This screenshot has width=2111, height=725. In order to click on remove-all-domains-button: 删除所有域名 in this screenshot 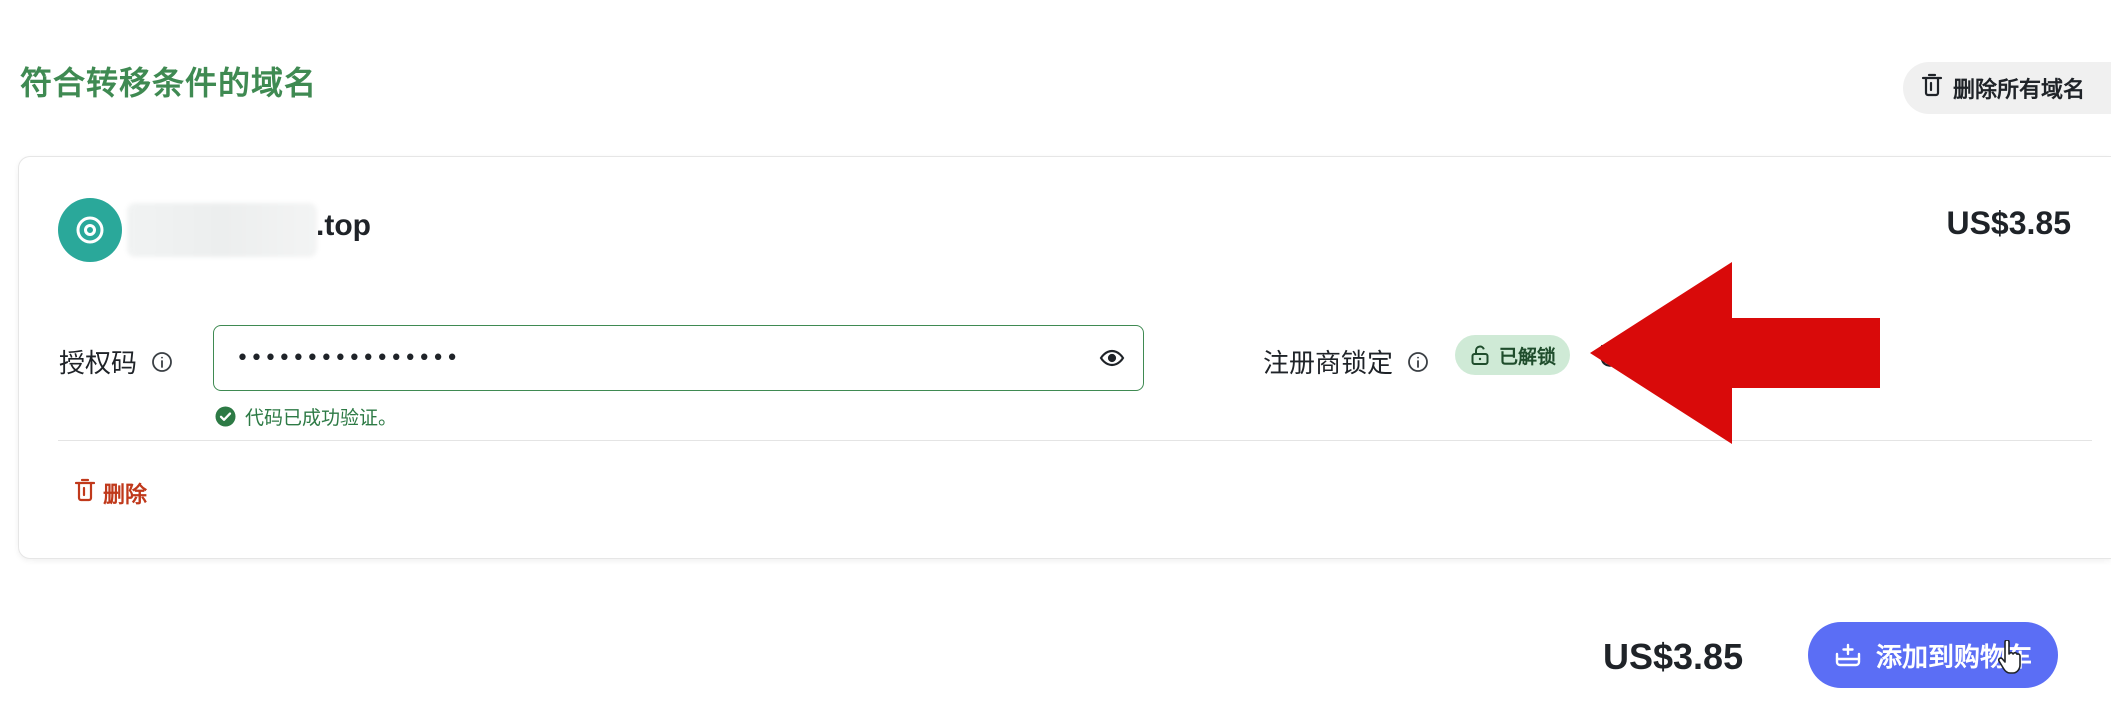, I will do `click(2007, 88)`.